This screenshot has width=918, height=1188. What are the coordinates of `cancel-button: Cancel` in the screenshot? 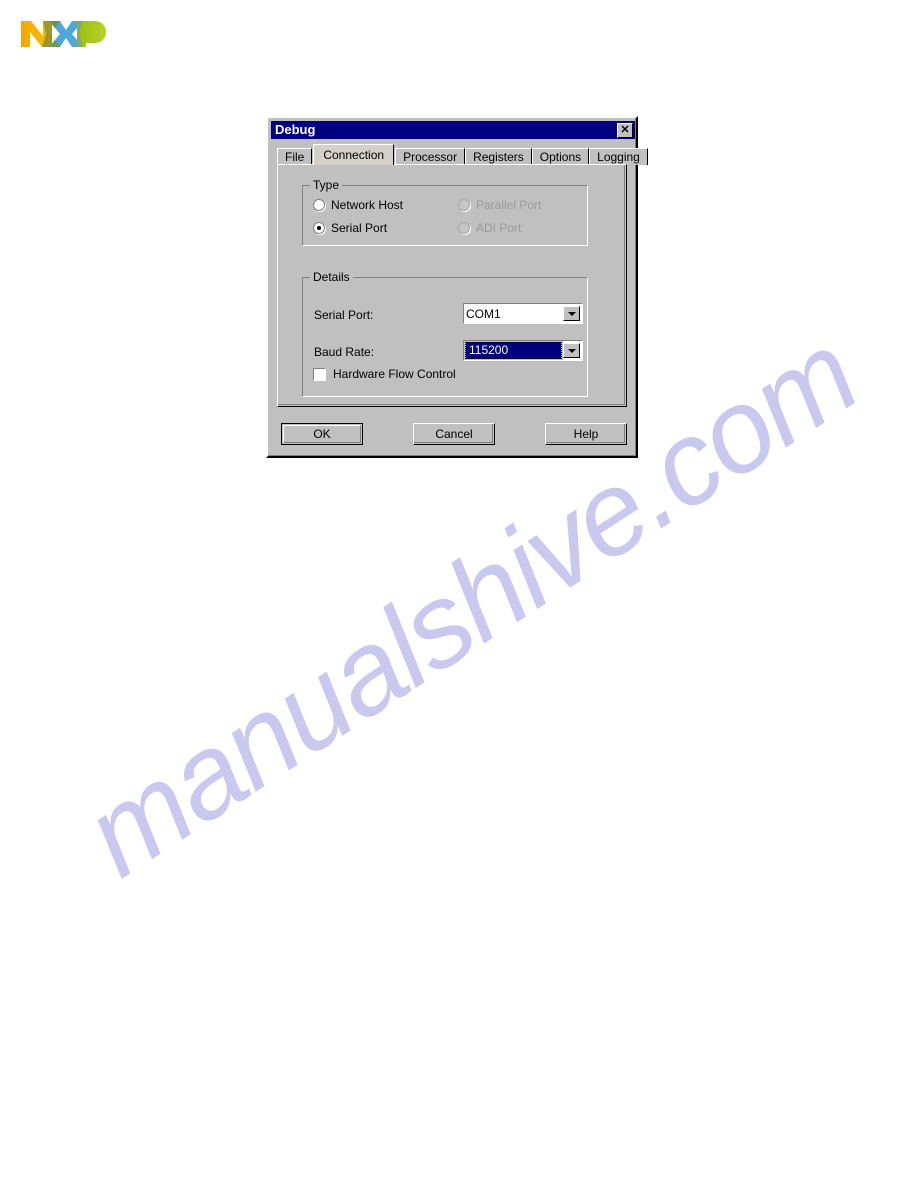 It's located at (454, 434).